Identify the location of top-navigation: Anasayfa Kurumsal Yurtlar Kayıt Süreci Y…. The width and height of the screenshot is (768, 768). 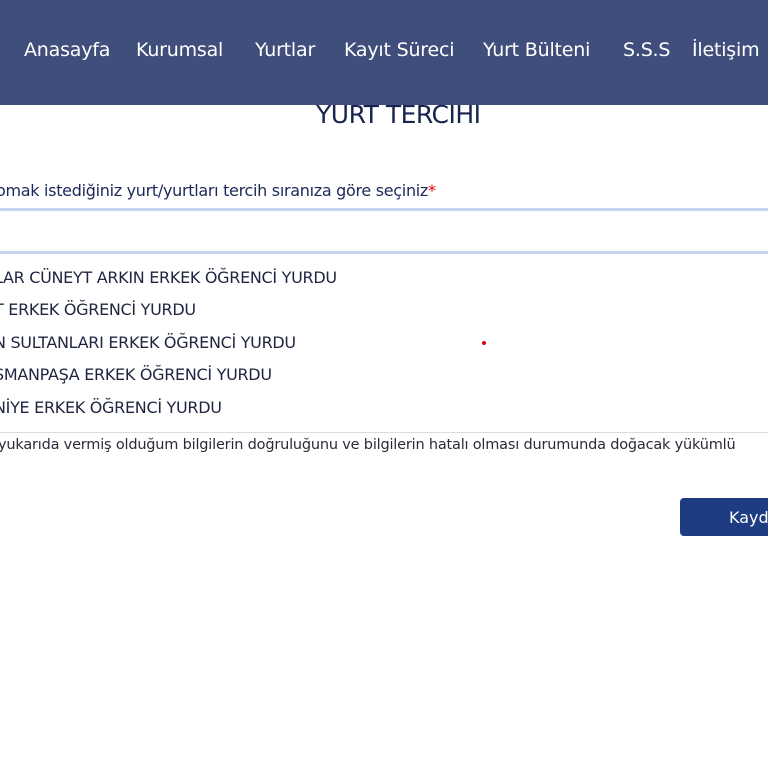
(384, 52).